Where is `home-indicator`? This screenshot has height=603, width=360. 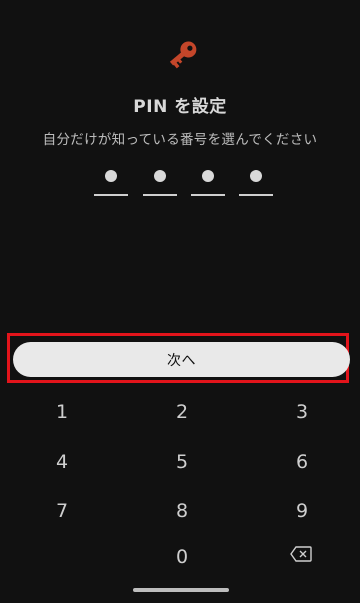 home-indicator is located at coordinates (181, 590).